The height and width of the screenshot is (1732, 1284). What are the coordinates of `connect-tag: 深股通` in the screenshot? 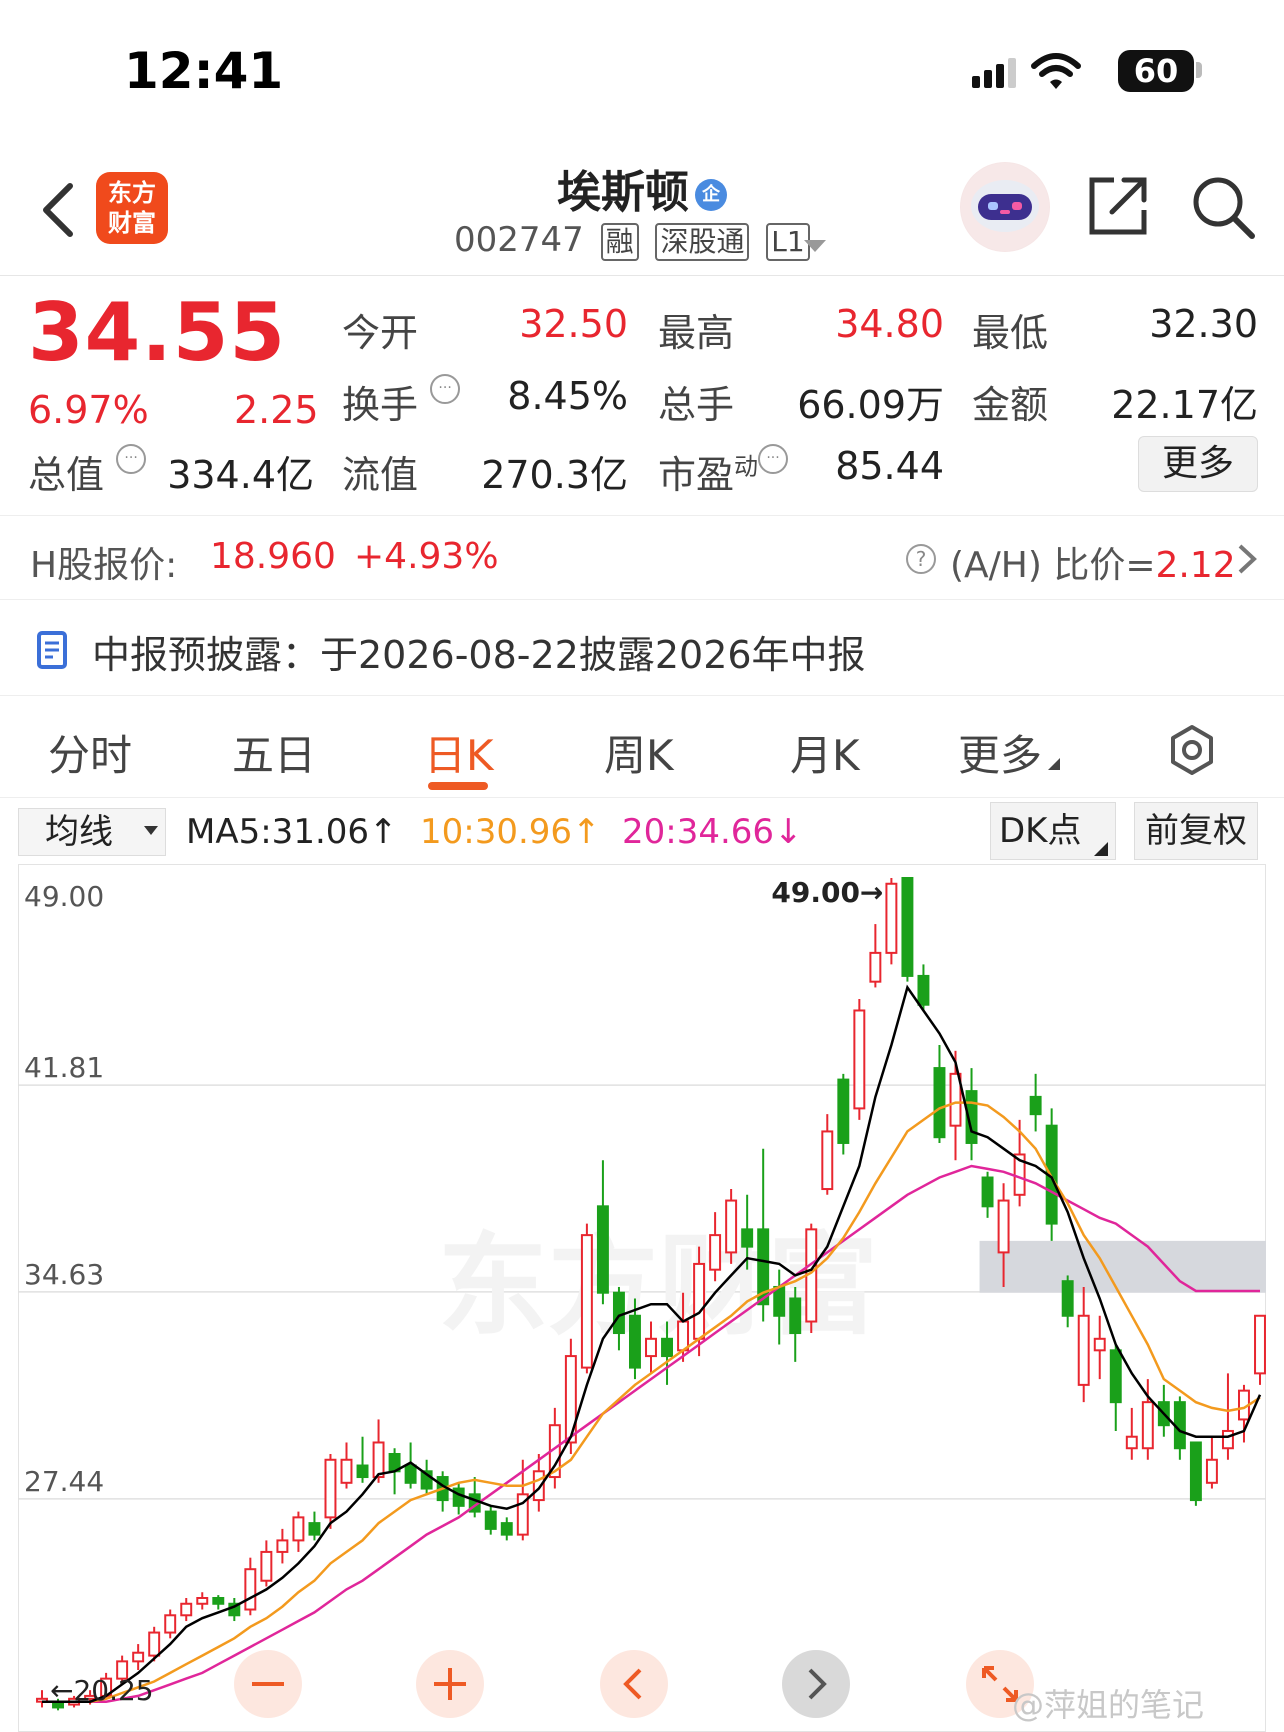 It's located at (702, 242).